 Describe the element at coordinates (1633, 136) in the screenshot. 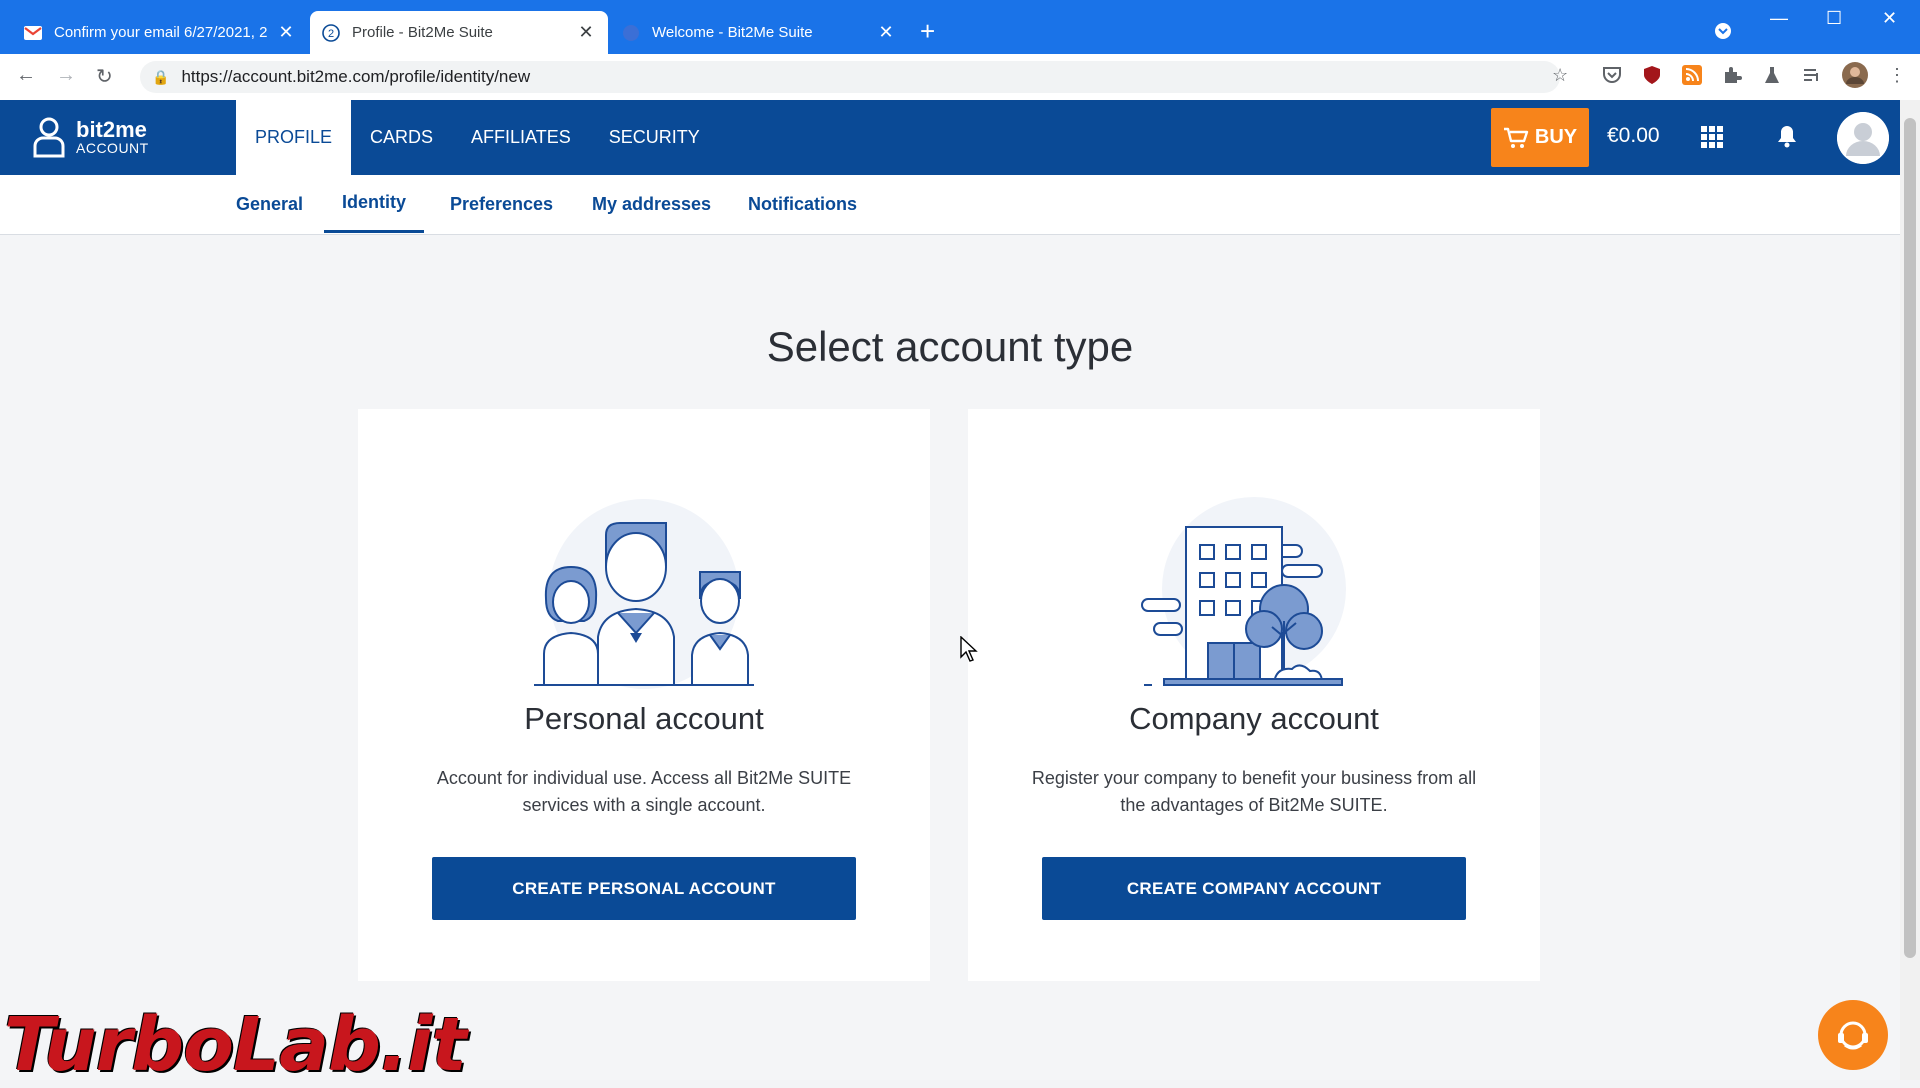

I see `balance-amount: €0.00` at that location.